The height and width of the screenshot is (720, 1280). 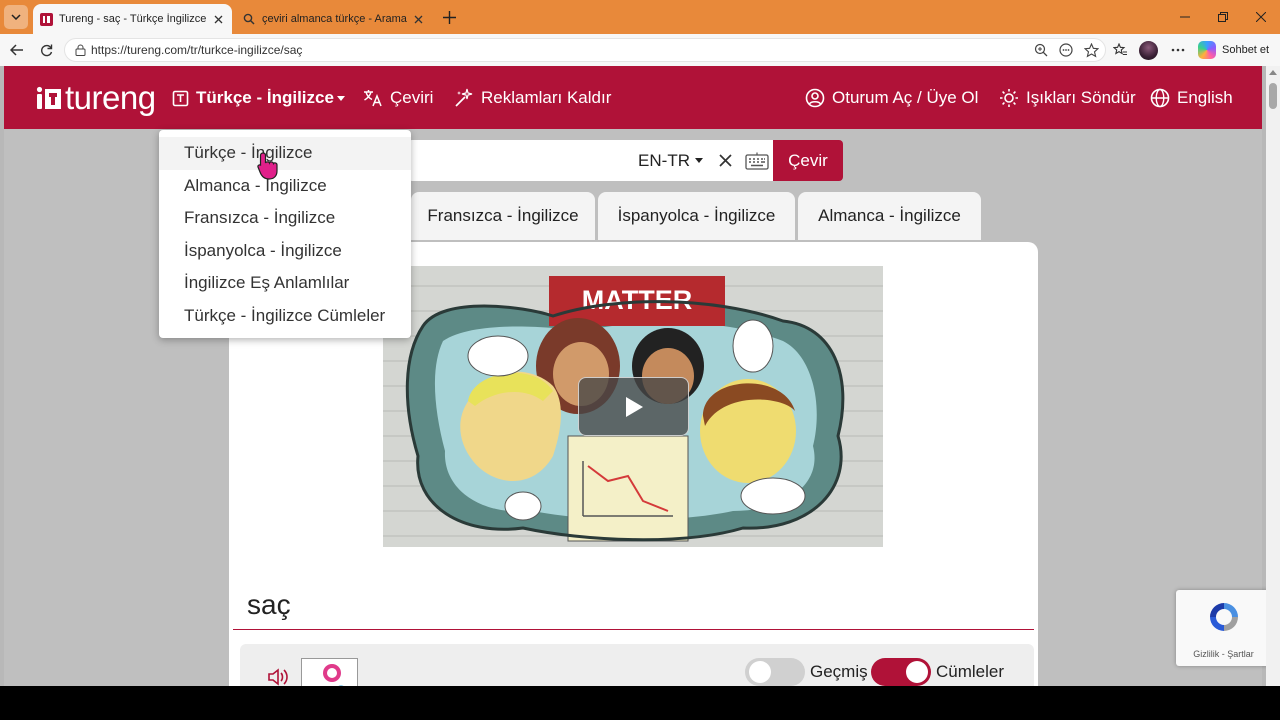 What do you see at coordinates (1148, 50) in the screenshot?
I see `profile-avatar` at bounding box center [1148, 50].